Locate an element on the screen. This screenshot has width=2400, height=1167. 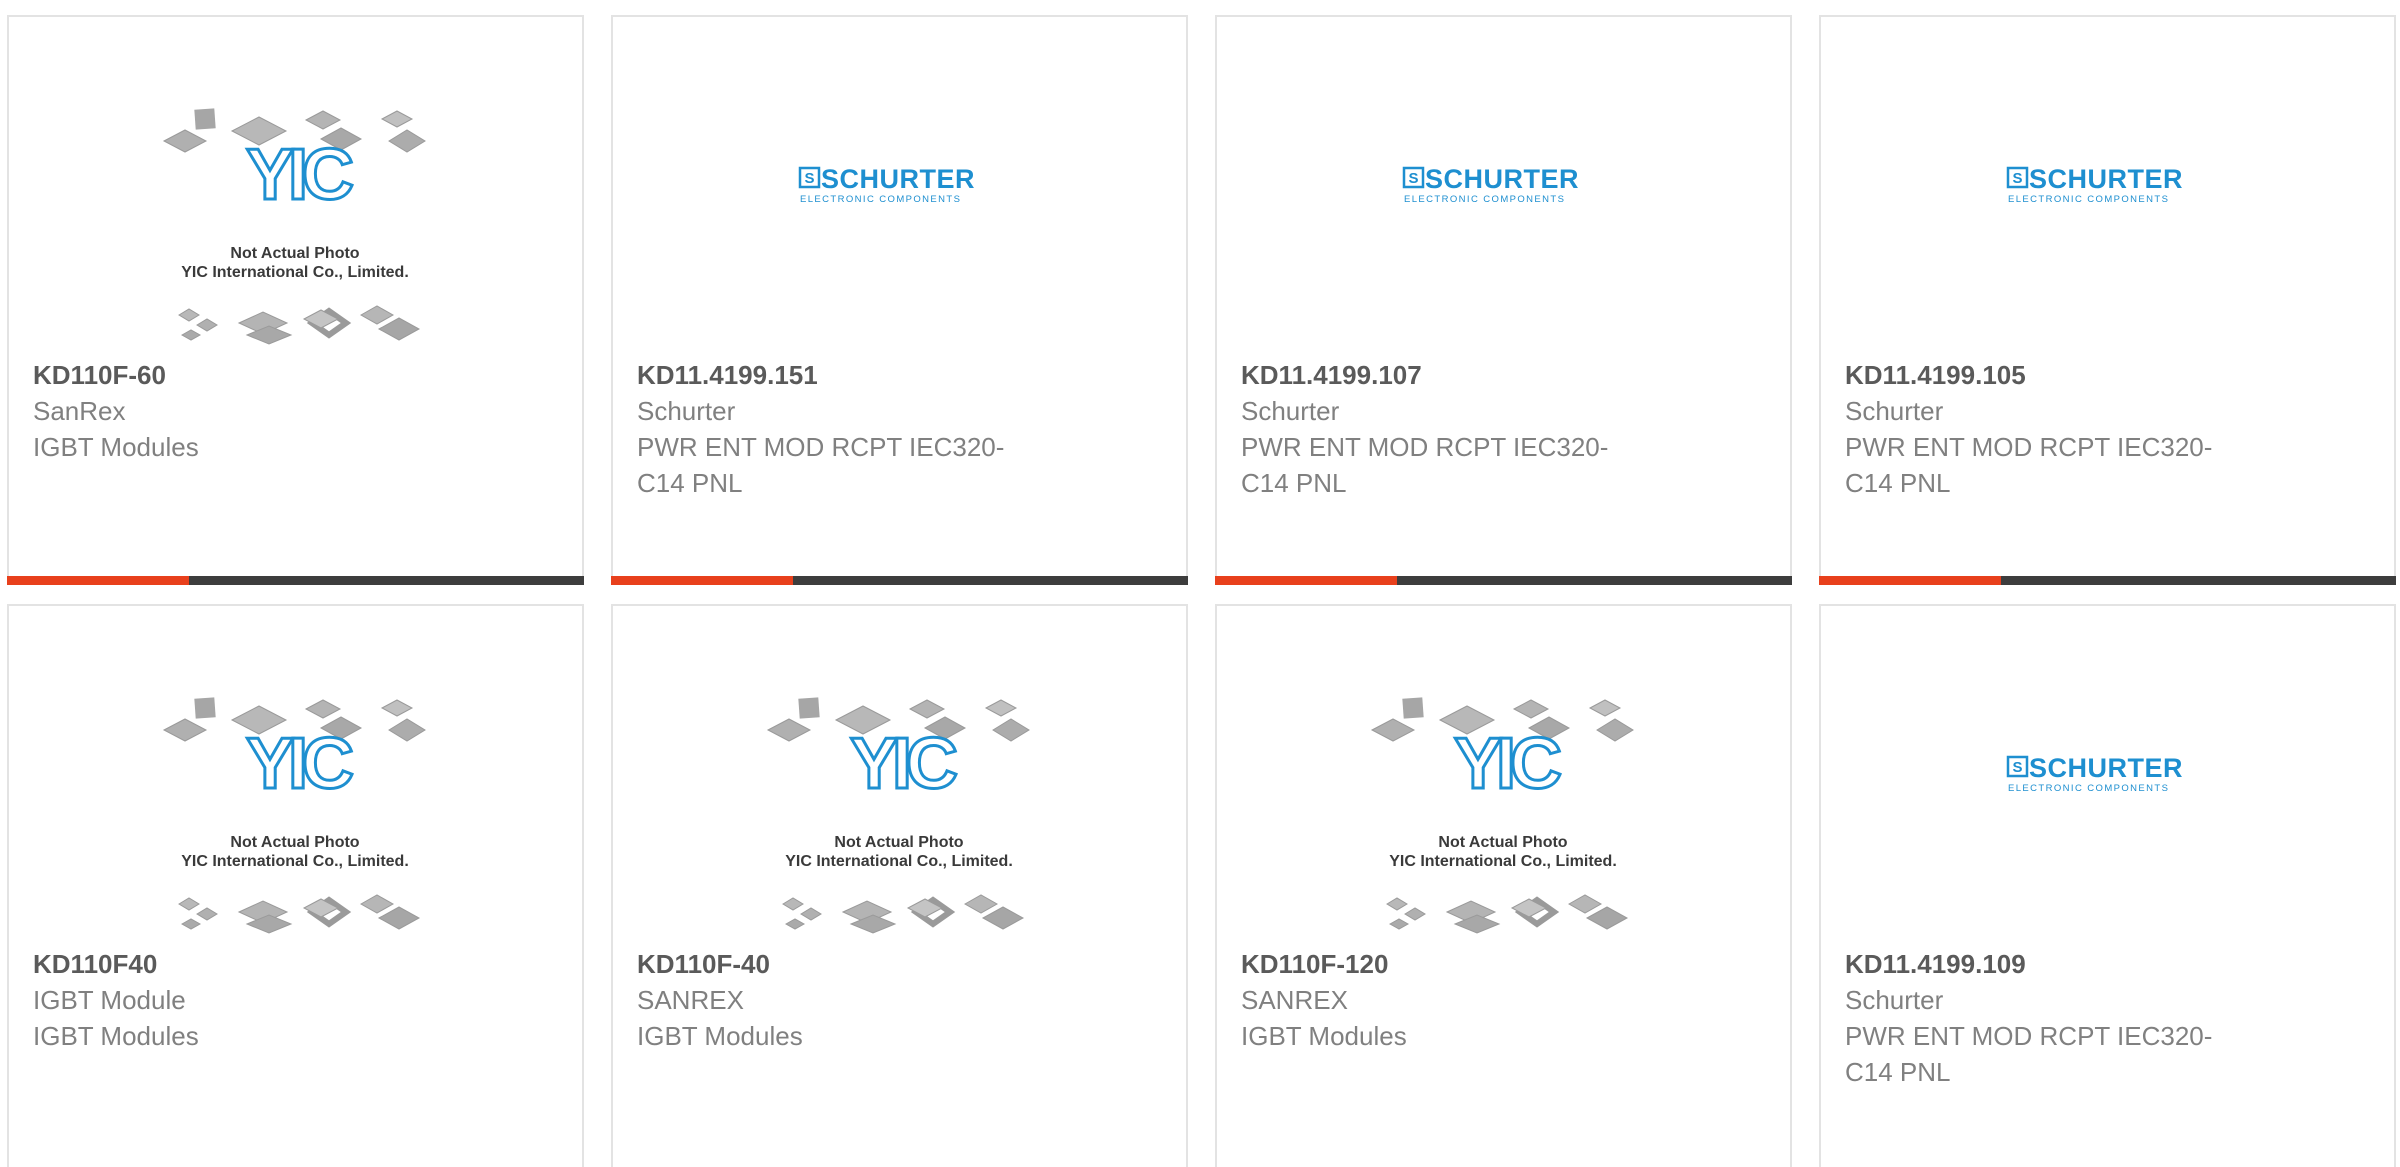
product-info: KD110F40 IGBT Module IGBT Modules is located at coordinates (253, 1000).